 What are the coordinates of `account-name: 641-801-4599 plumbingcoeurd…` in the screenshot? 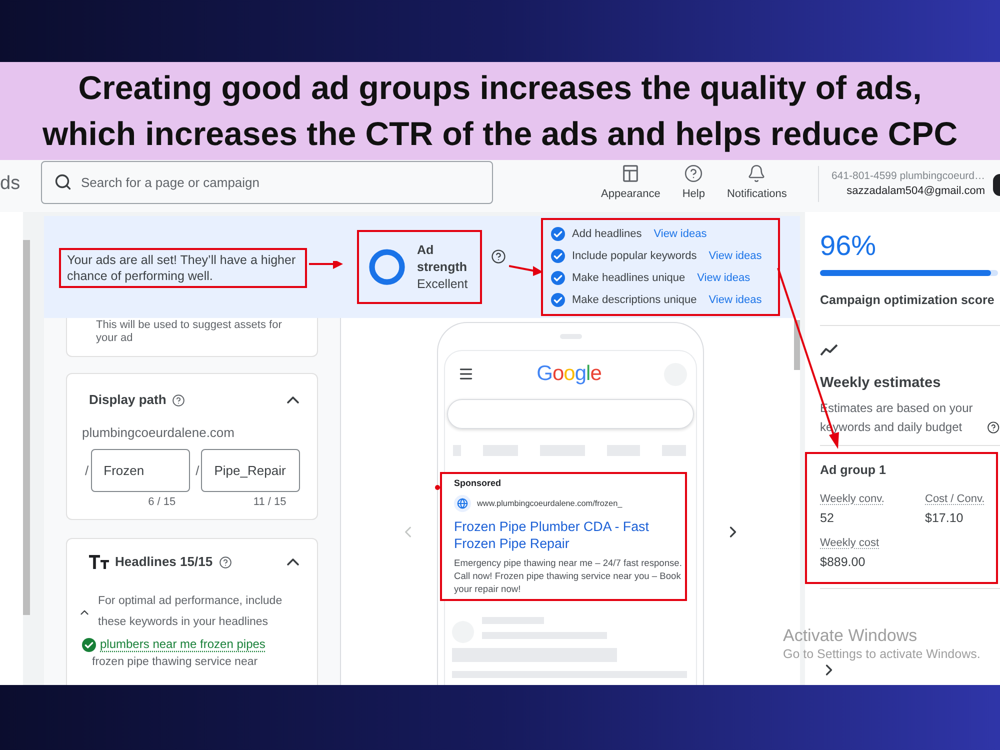 It's located at (908, 176).